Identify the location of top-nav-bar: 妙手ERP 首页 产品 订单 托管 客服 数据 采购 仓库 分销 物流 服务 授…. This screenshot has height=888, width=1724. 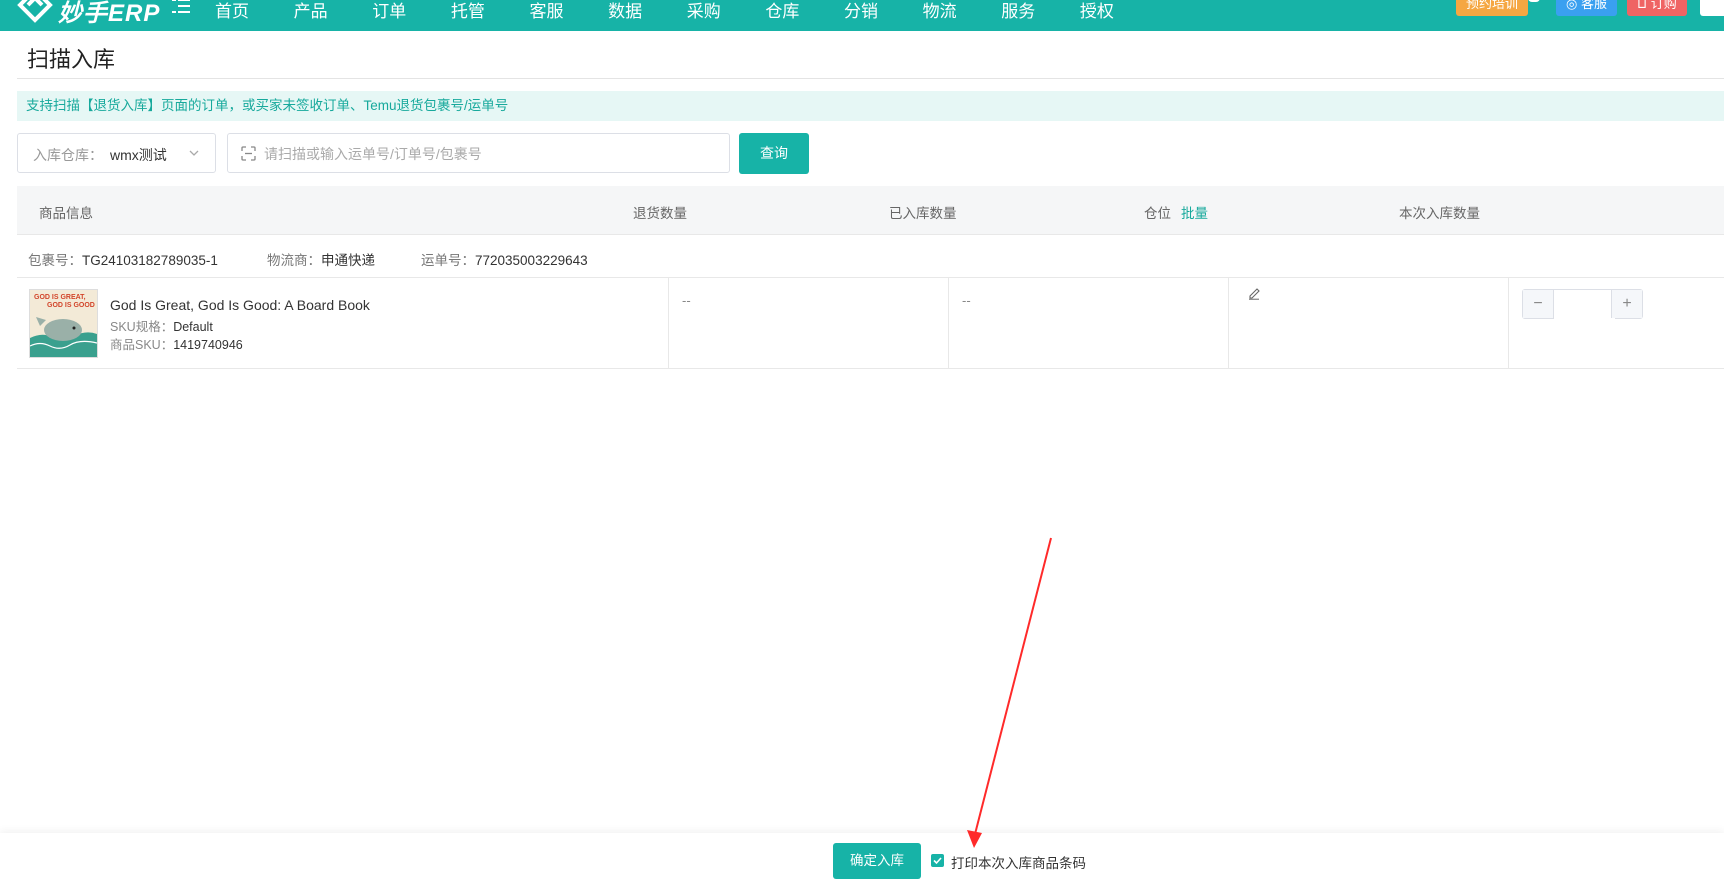
(862, 15).